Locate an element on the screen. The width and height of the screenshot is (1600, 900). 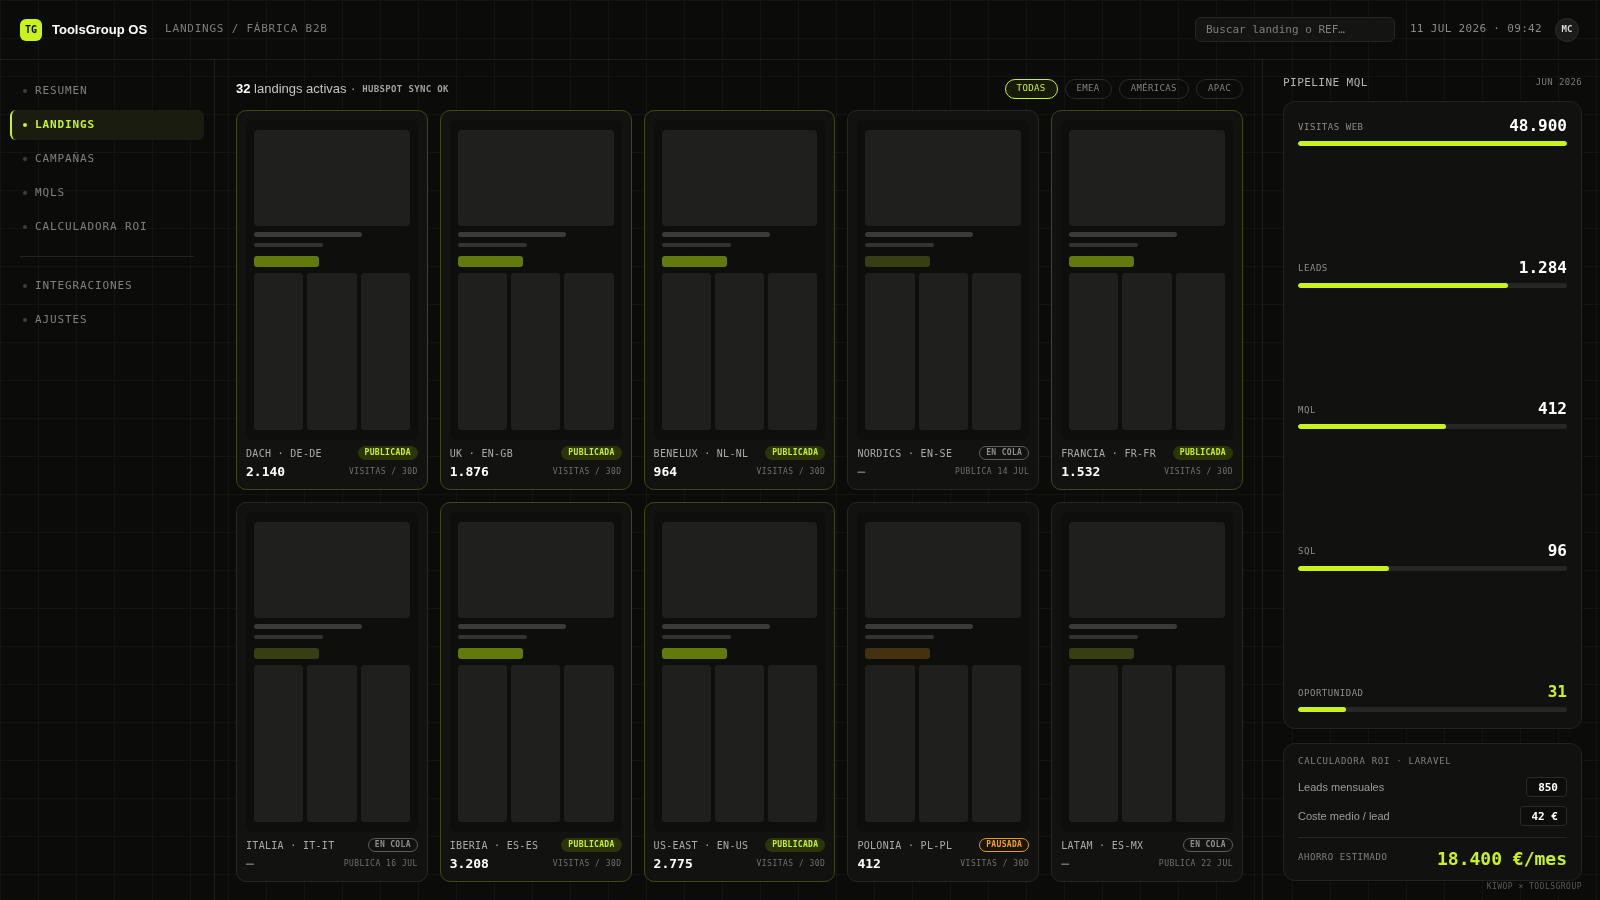
value-input: 850 is located at coordinates (1546, 787).